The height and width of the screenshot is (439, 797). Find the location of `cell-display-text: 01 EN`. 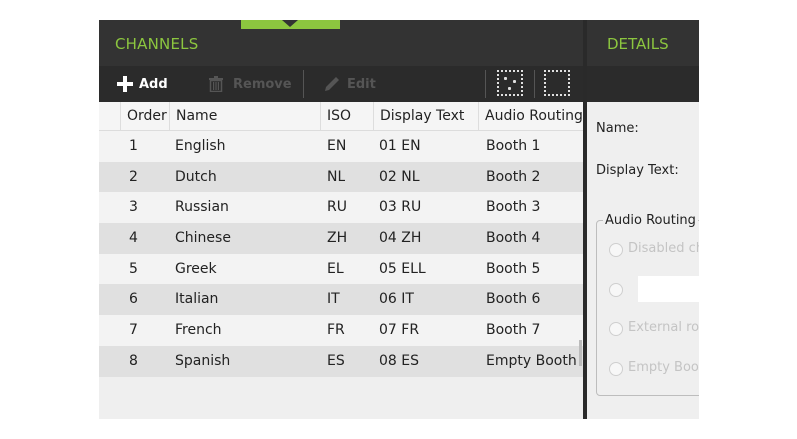

cell-display-text: 01 EN is located at coordinates (400, 146).